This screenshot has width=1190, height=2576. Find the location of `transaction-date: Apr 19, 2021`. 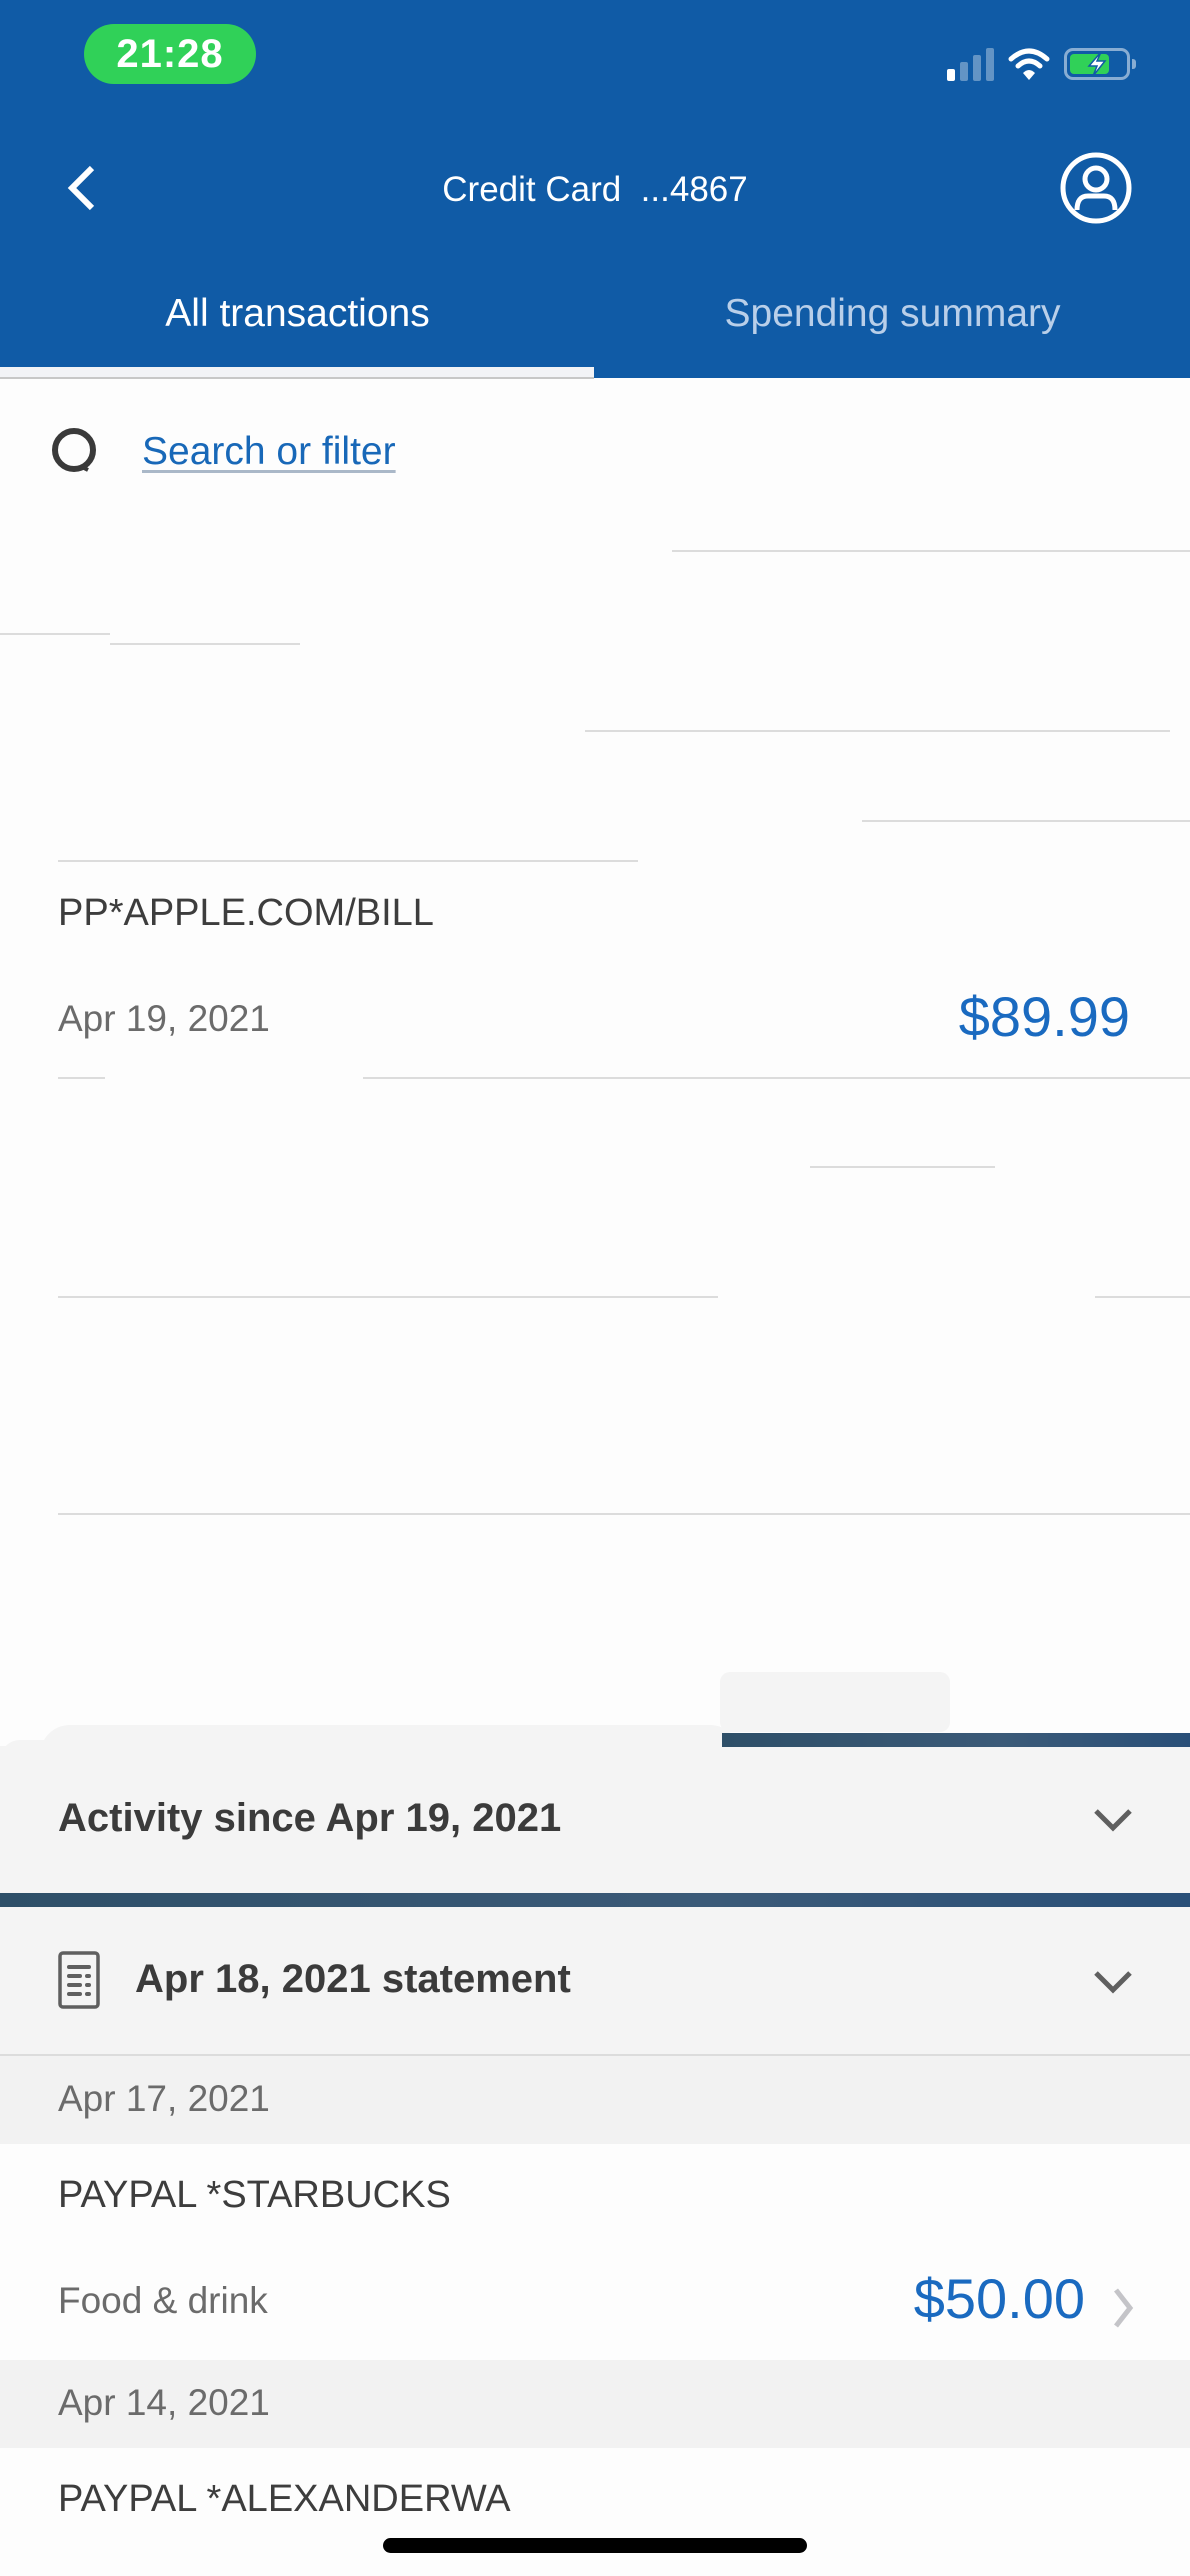

transaction-date: Apr 19, 2021 is located at coordinates (164, 1018).